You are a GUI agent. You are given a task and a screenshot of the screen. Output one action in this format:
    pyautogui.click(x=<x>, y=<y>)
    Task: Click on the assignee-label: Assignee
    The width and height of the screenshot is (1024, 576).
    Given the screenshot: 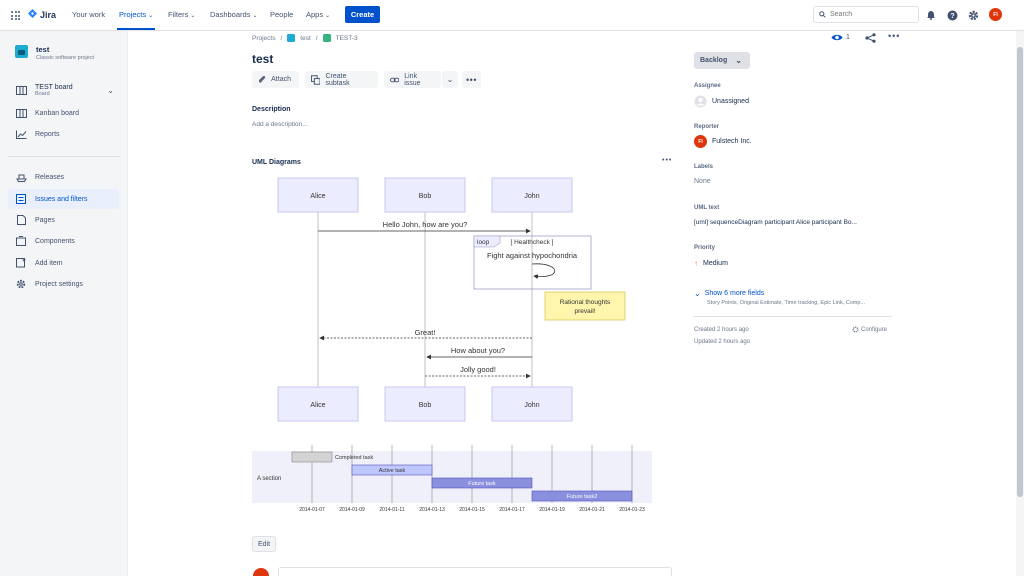 What is the action you would take?
    pyautogui.click(x=707, y=86)
    